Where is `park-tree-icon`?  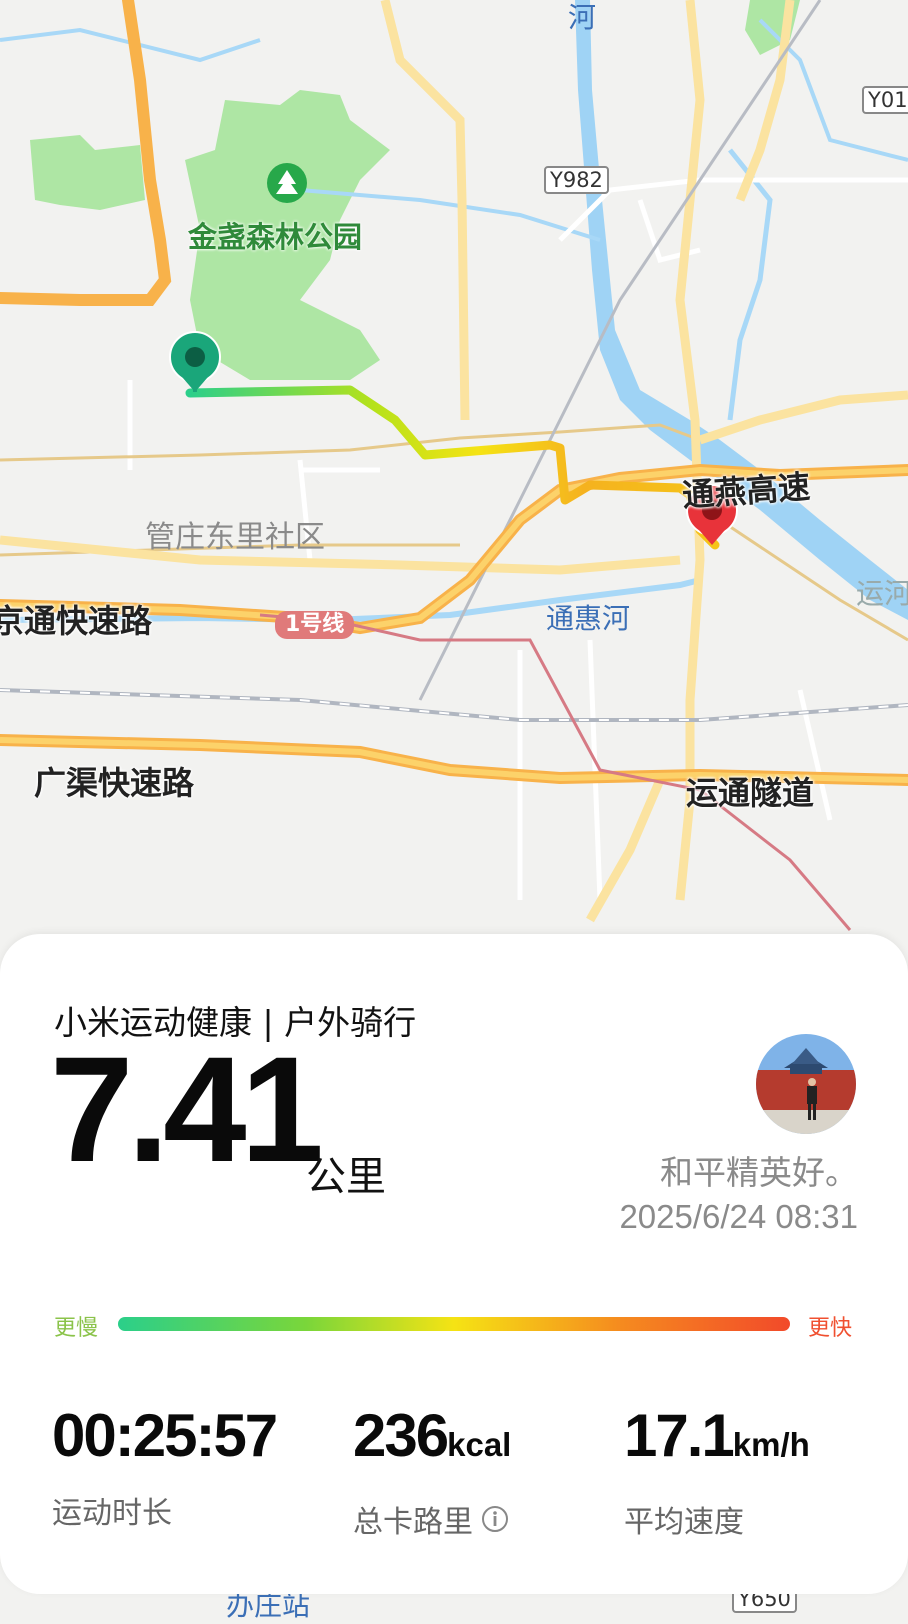
park-tree-icon is located at coordinates (287, 183).